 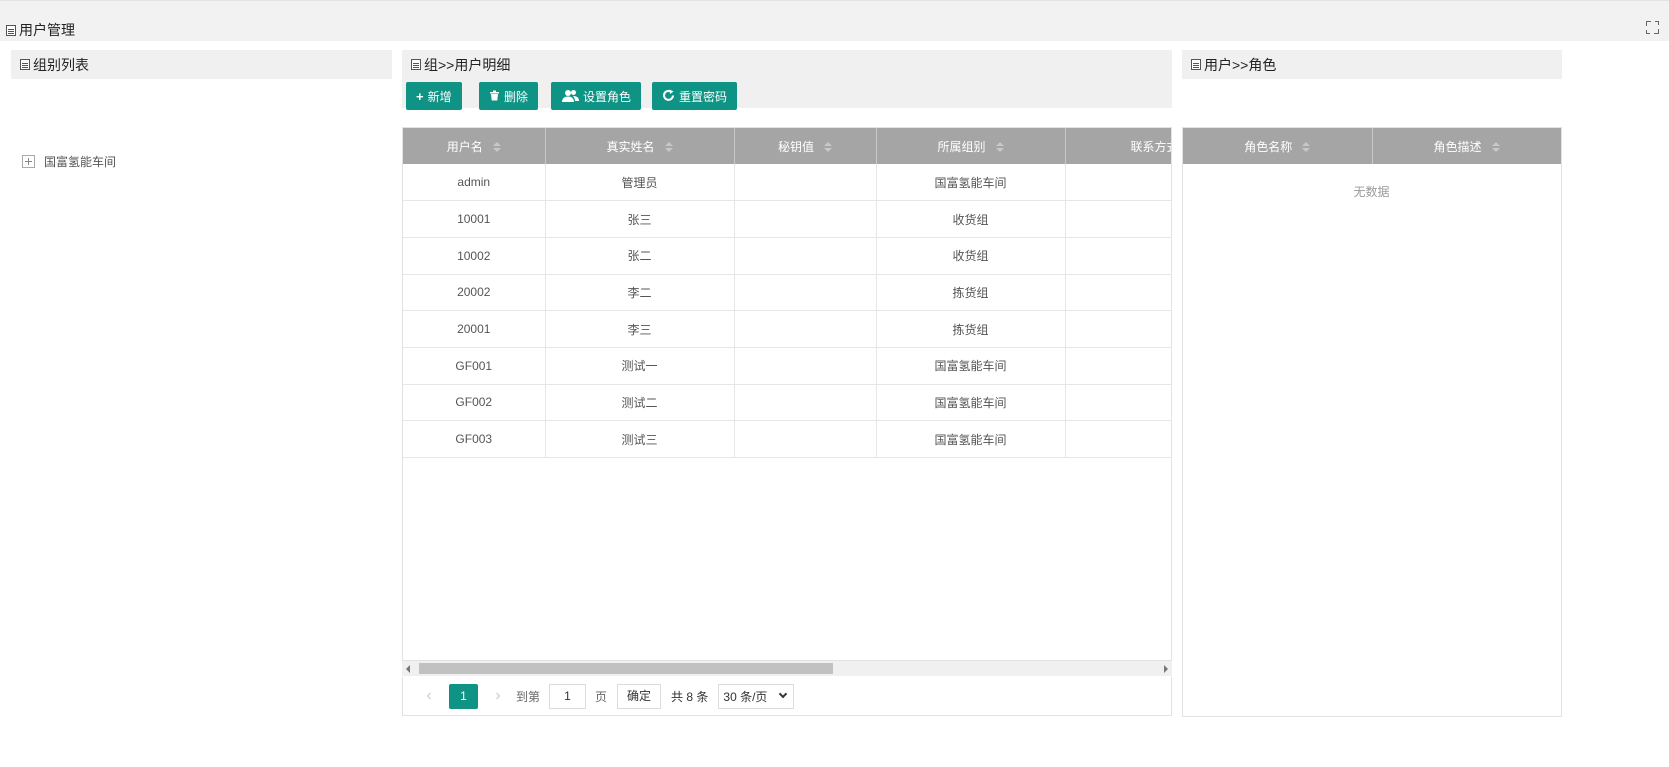 I want to click on column-header-contact: 联系方式, so click(x=1118, y=146).